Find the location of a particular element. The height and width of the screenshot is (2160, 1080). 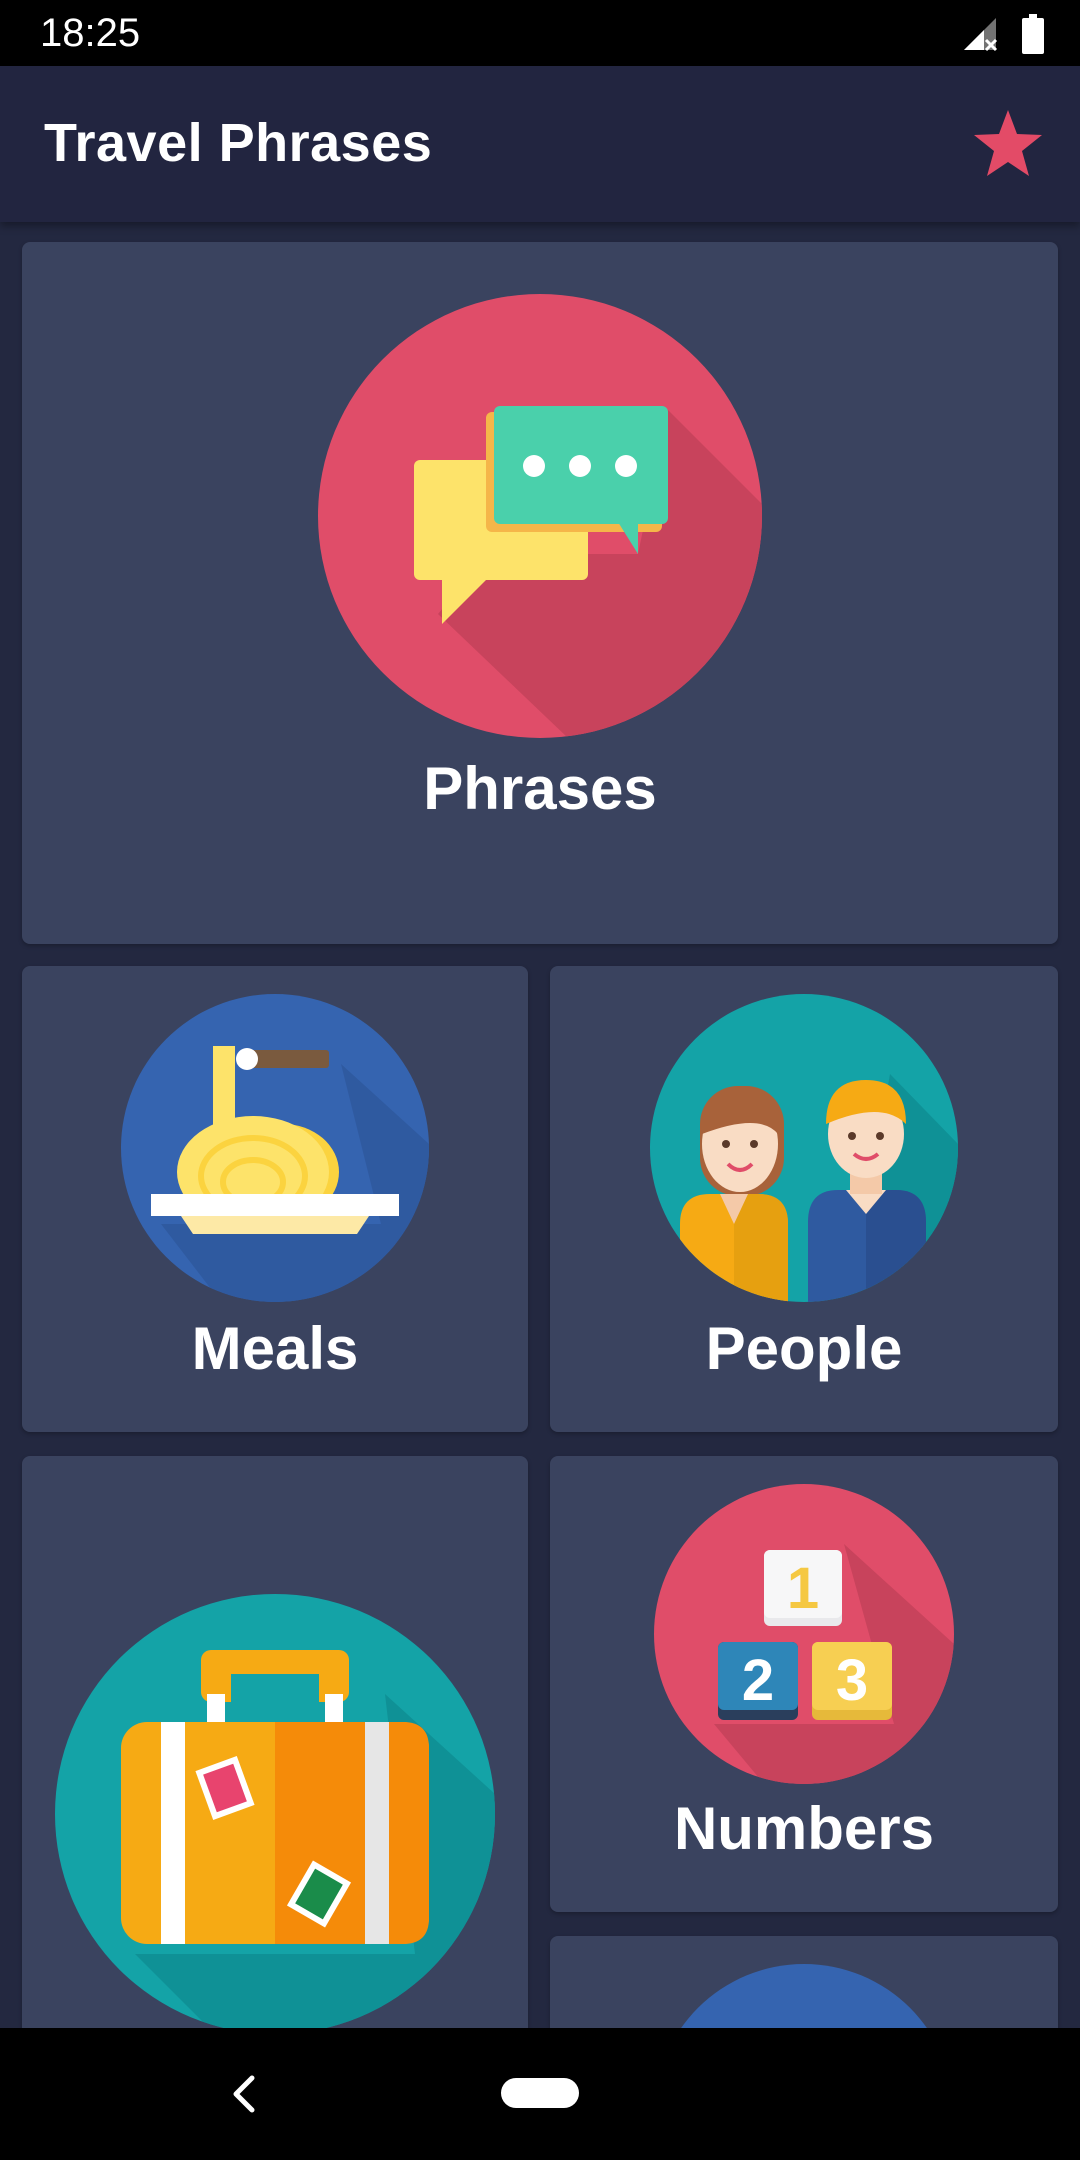

battery-icon is located at coordinates (1033, 34).